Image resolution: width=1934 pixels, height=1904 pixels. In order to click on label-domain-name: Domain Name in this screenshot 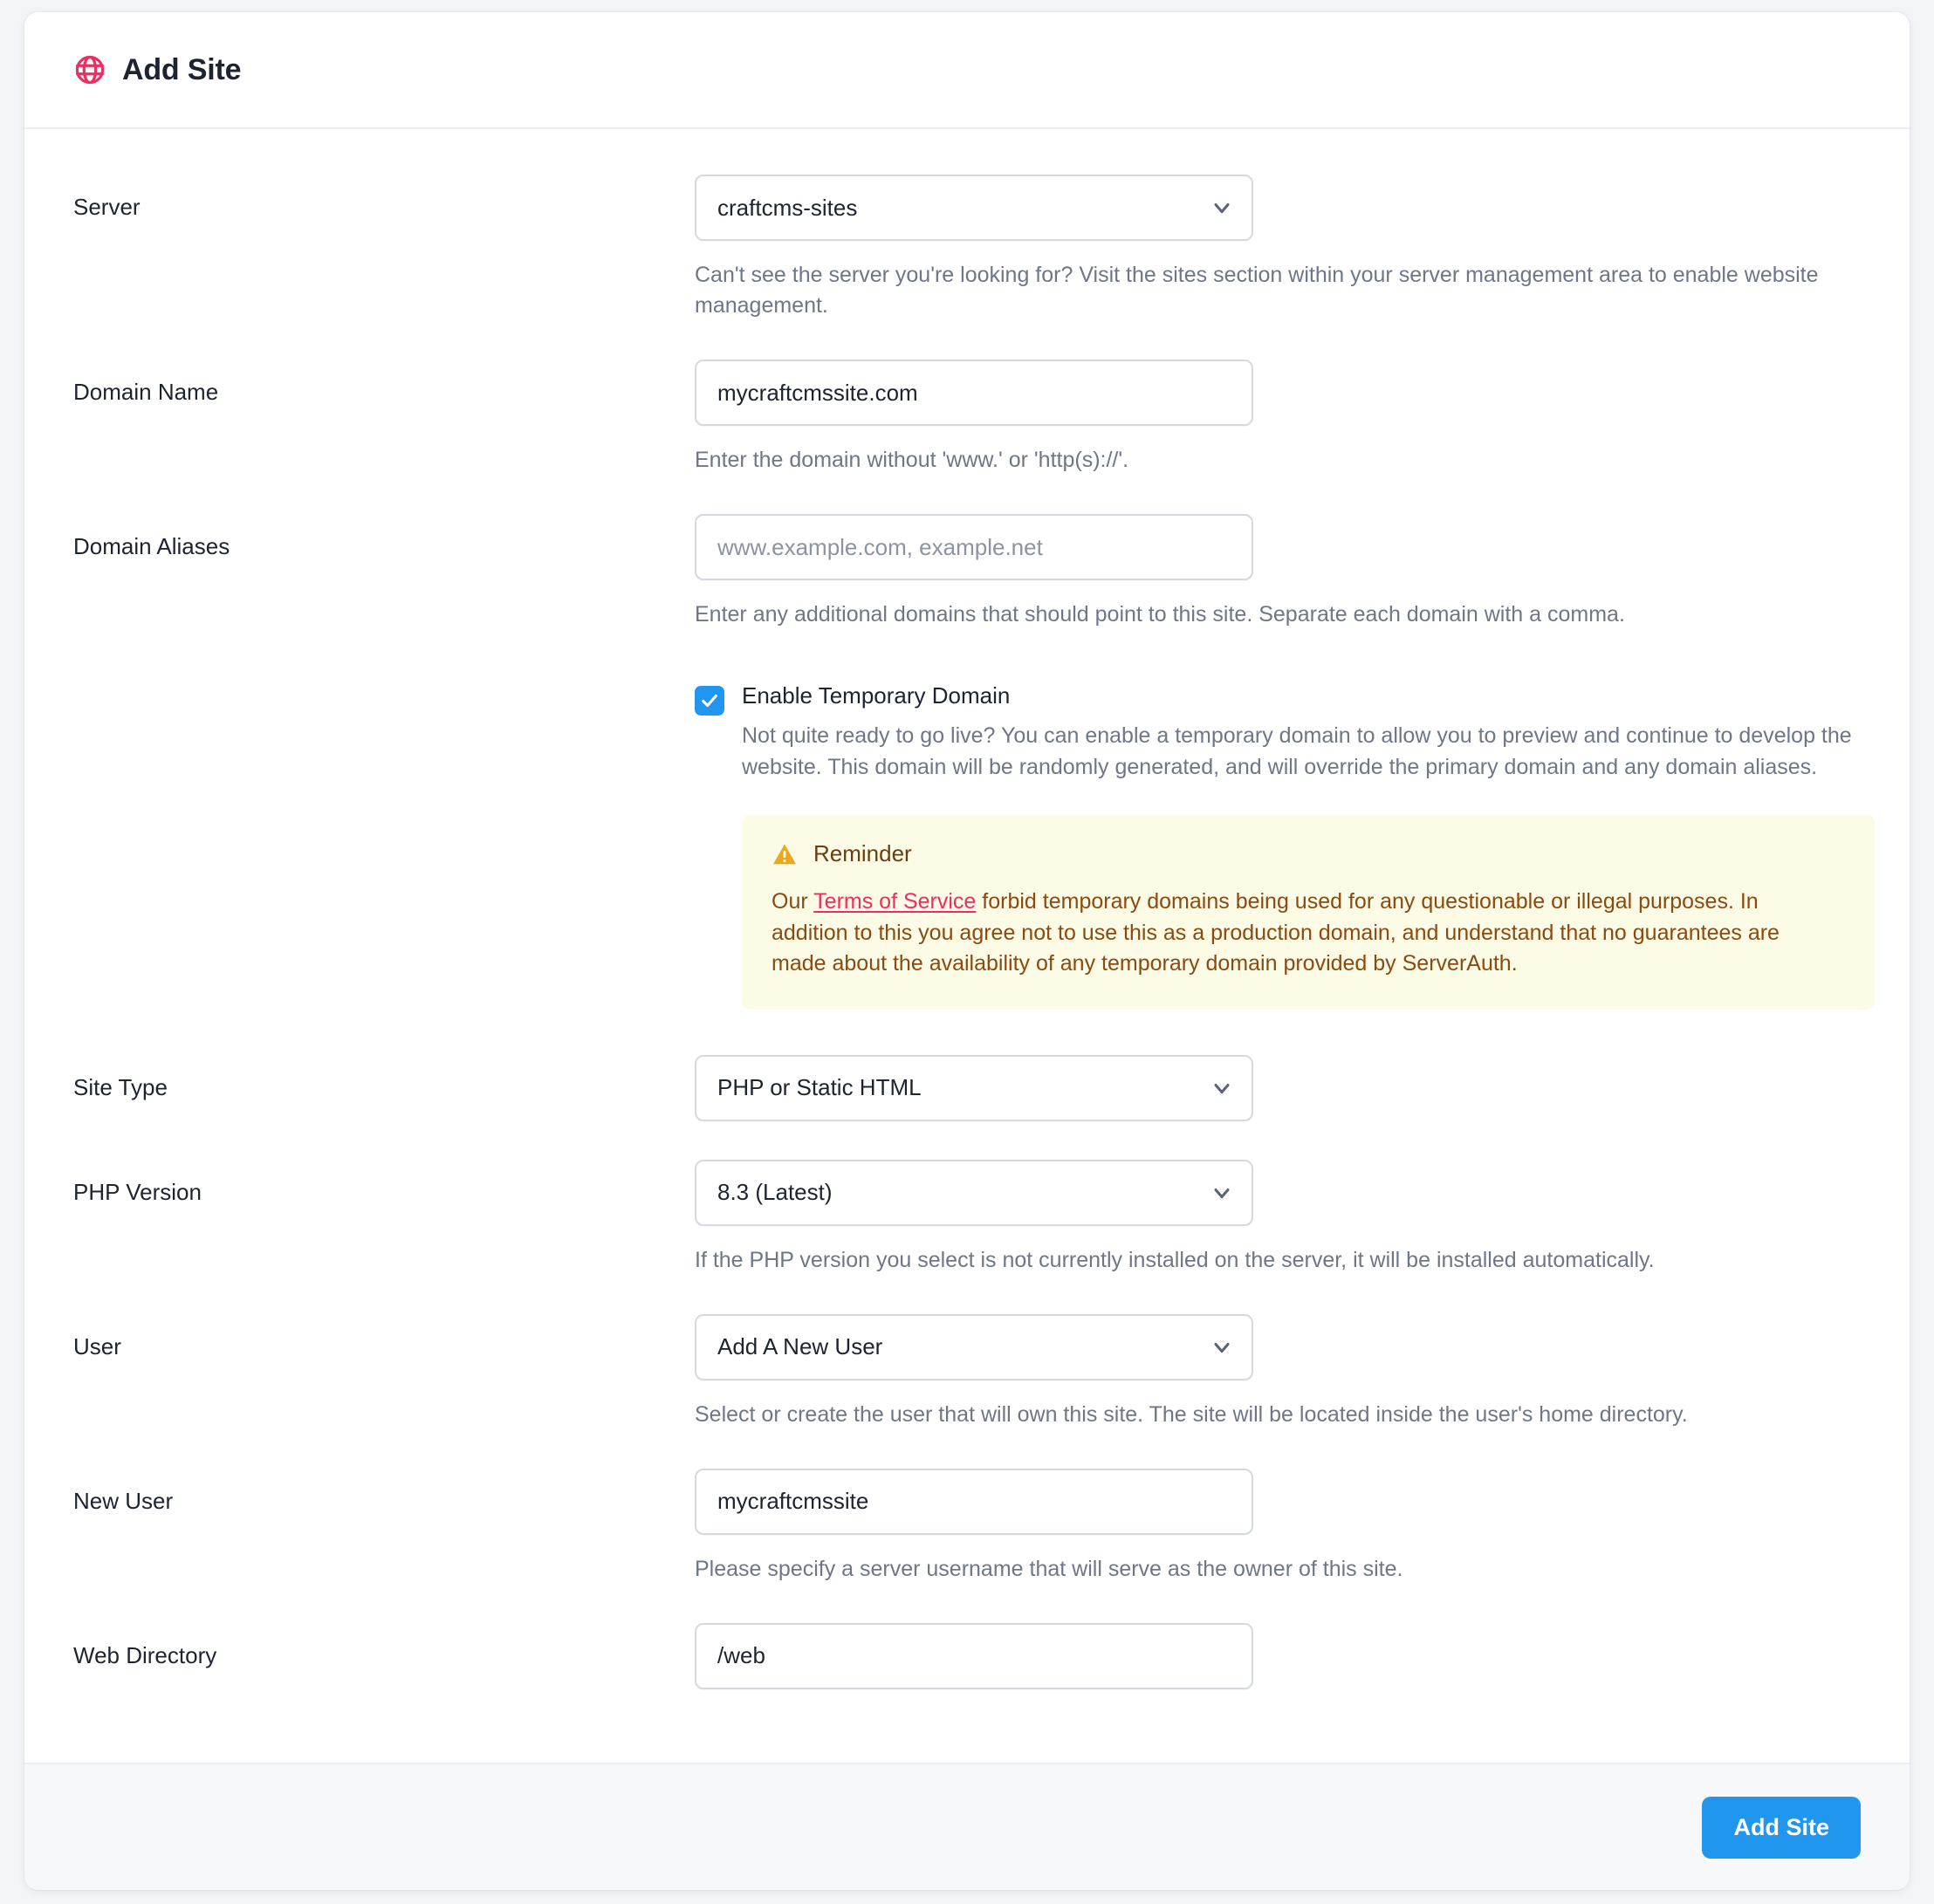, I will do `click(146, 392)`.